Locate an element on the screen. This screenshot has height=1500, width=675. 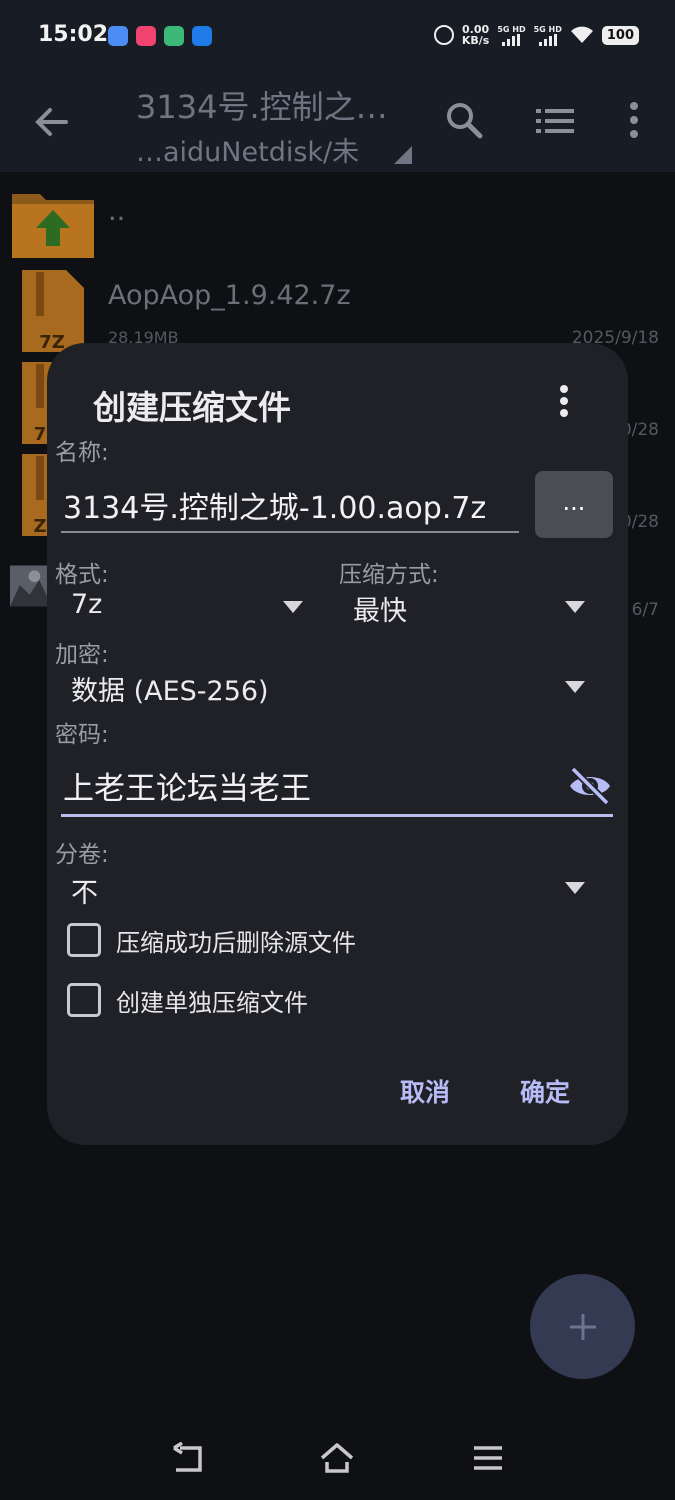
system-nav-bar is located at coordinates (337, 1460).